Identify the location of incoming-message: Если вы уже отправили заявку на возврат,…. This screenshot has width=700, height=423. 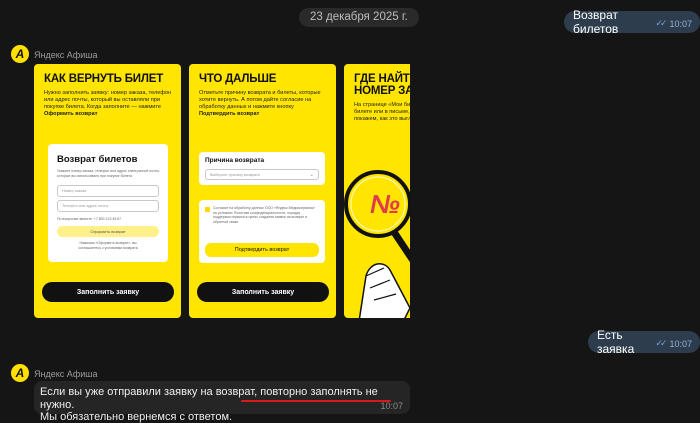
(222, 402).